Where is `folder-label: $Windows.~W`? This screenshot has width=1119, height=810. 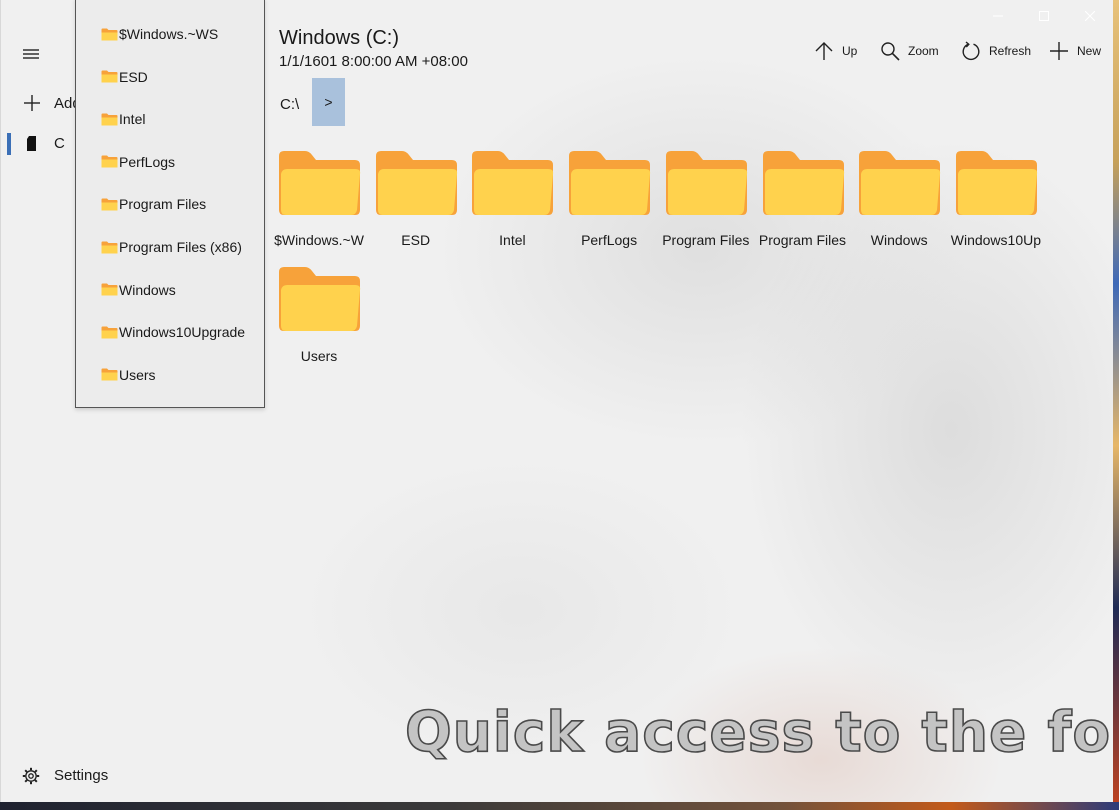 folder-label: $Windows.~W is located at coordinates (319, 240).